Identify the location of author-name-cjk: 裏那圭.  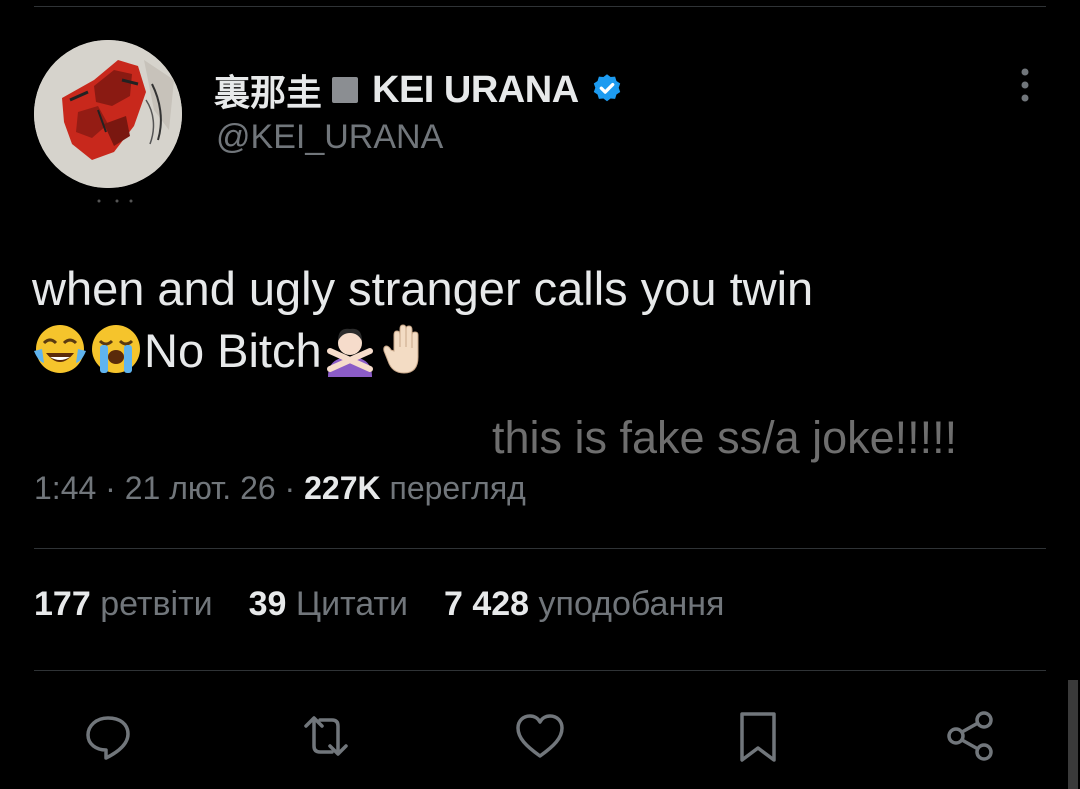
(268, 93).